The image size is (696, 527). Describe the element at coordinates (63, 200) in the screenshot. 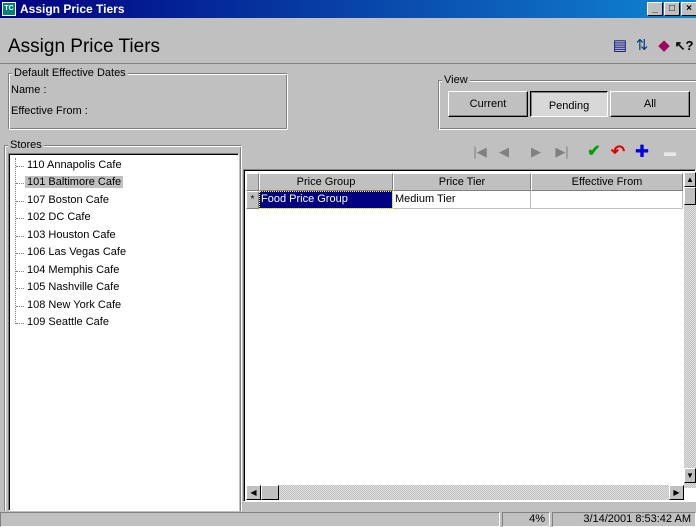

I see `store-item-boston: 107 Boston Cafe` at that location.